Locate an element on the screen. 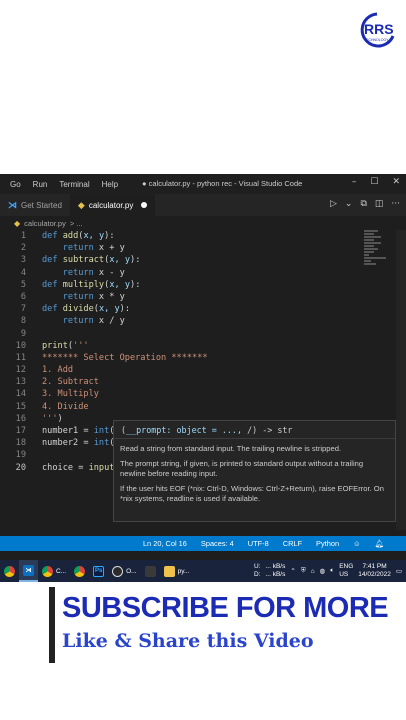 The height and width of the screenshot is (720, 406). photoshop-icon: Ps is located at coordinates (99, 571).